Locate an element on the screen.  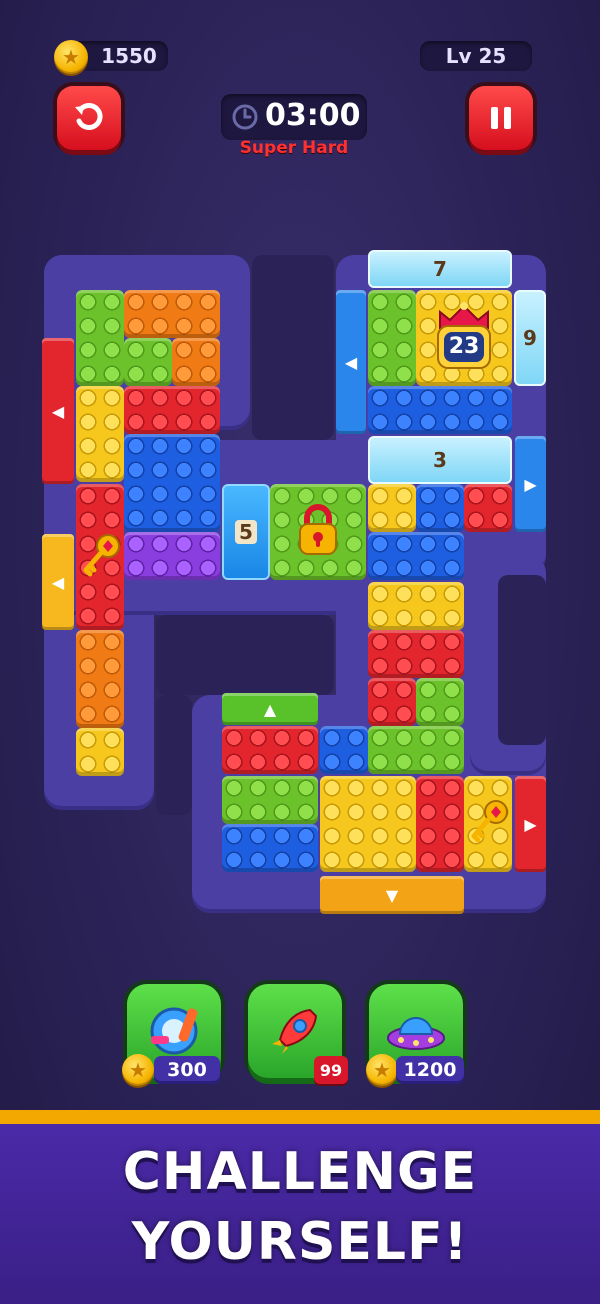
pause-icon is located at coordinates (501, 118).